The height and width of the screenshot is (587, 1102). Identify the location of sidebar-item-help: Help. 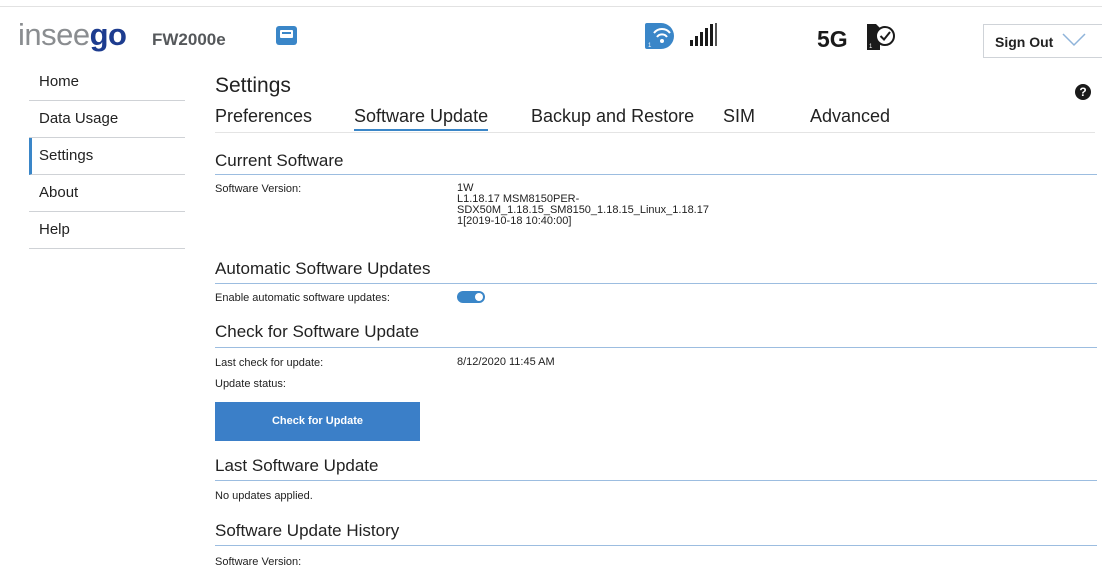
(107, 230).